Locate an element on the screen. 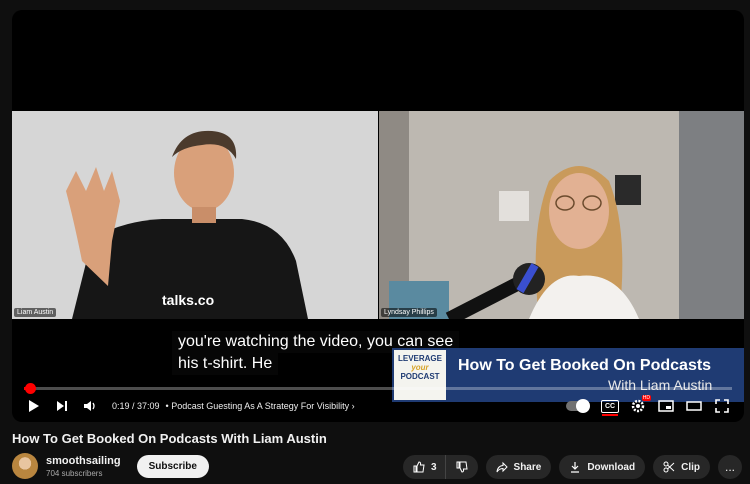  like-button: 3 is located at coordinates (423, 467).